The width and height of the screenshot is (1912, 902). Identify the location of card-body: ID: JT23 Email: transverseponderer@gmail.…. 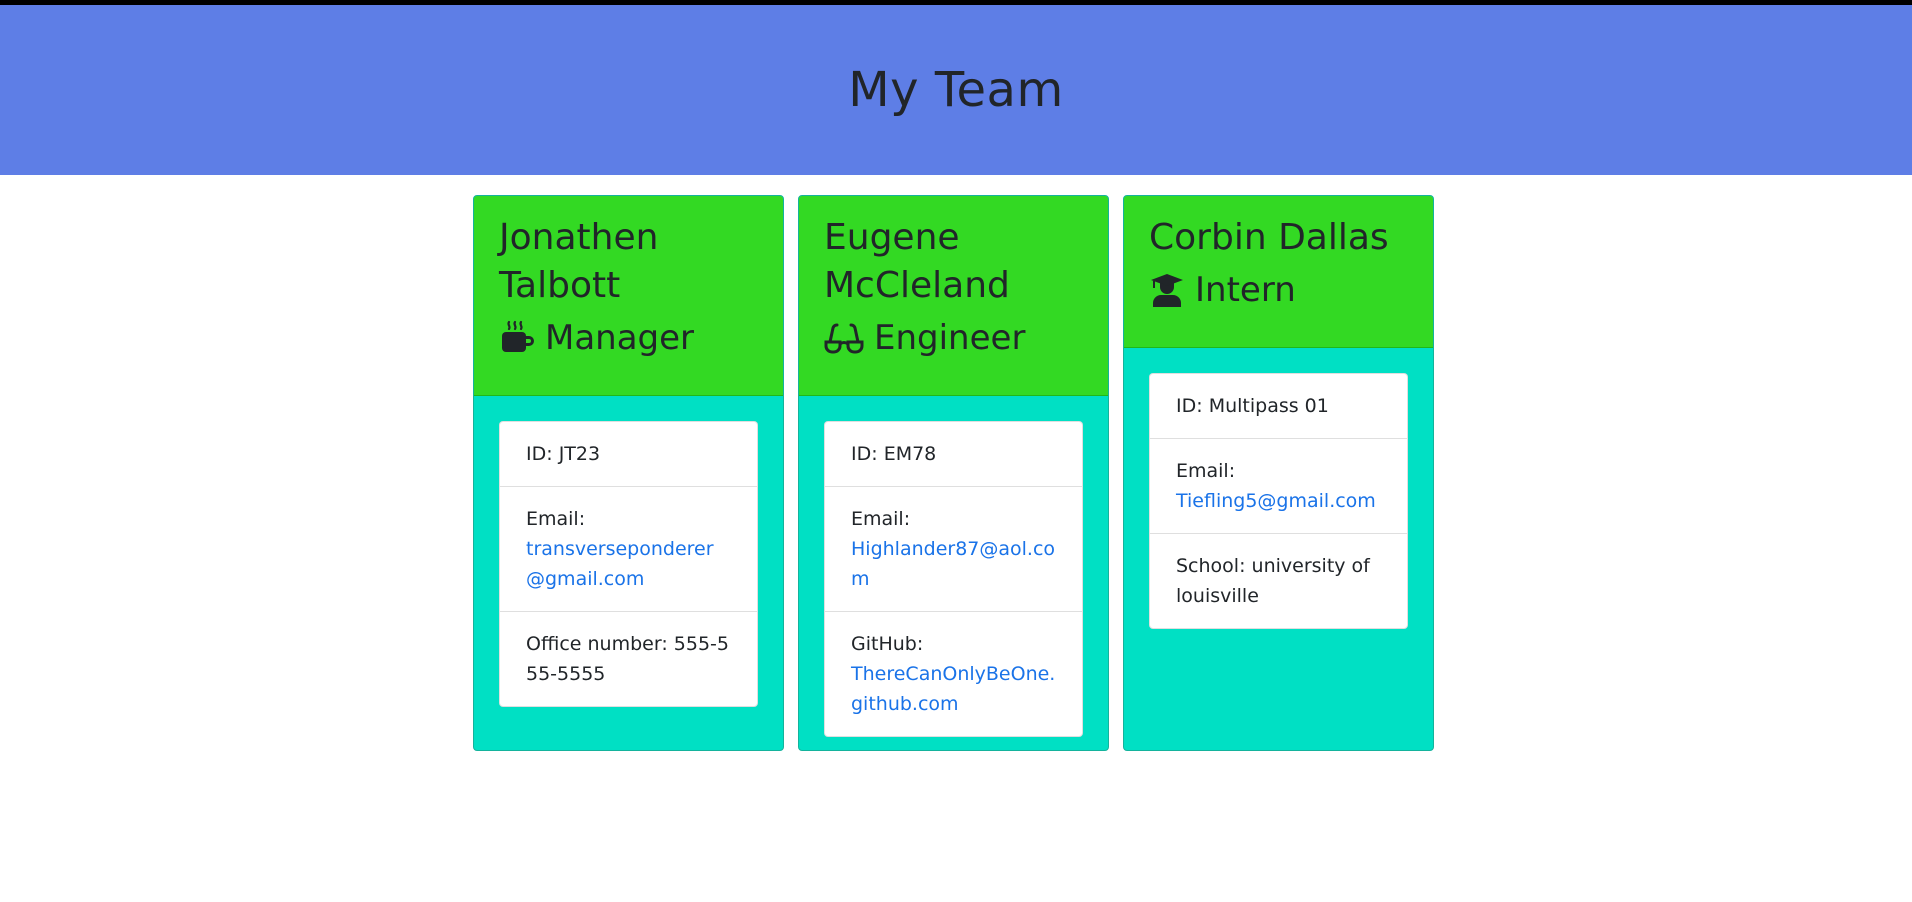
(628, 564).